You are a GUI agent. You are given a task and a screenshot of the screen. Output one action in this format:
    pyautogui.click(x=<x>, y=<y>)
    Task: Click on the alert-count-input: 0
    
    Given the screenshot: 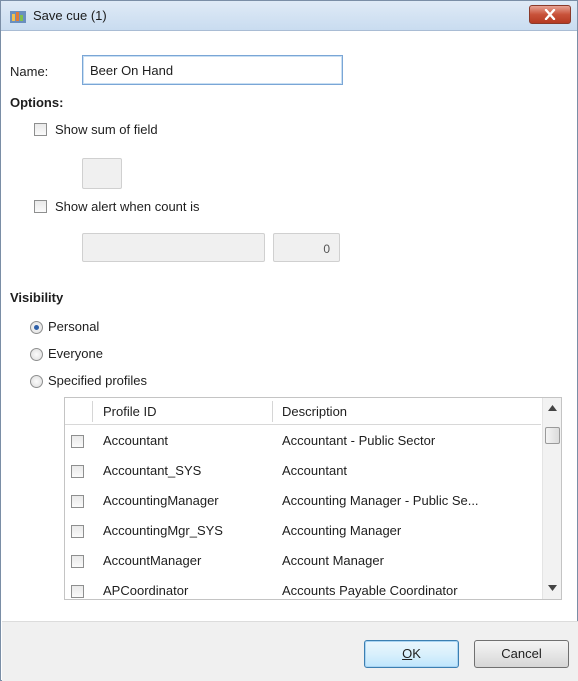 What is the action you would take?
    pyautogui.click(x=306, y=247)
    